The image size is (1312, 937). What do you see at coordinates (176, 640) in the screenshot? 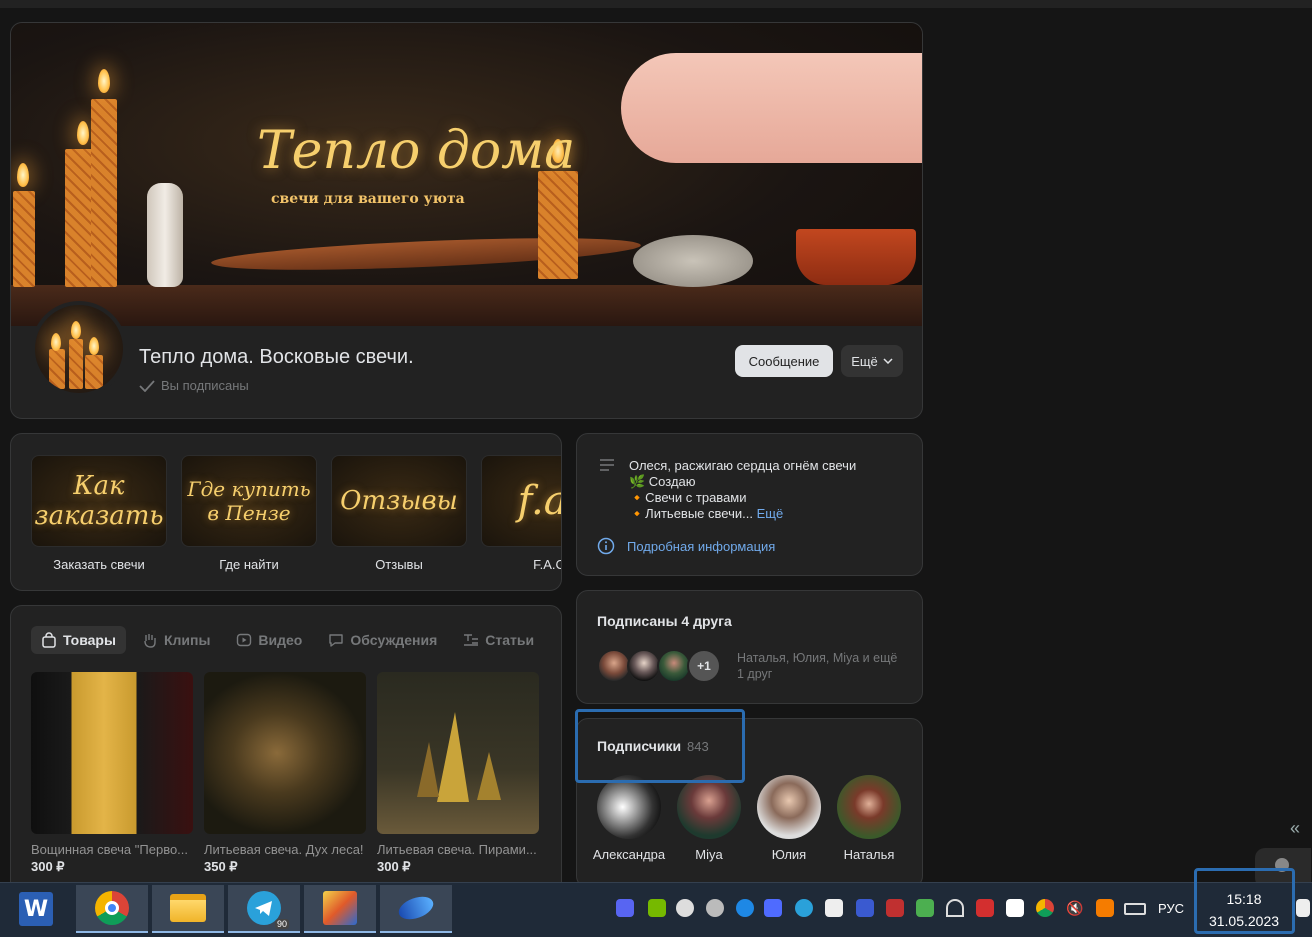
I see `tab-clips: Клипы` at bounding box center [176, 640].